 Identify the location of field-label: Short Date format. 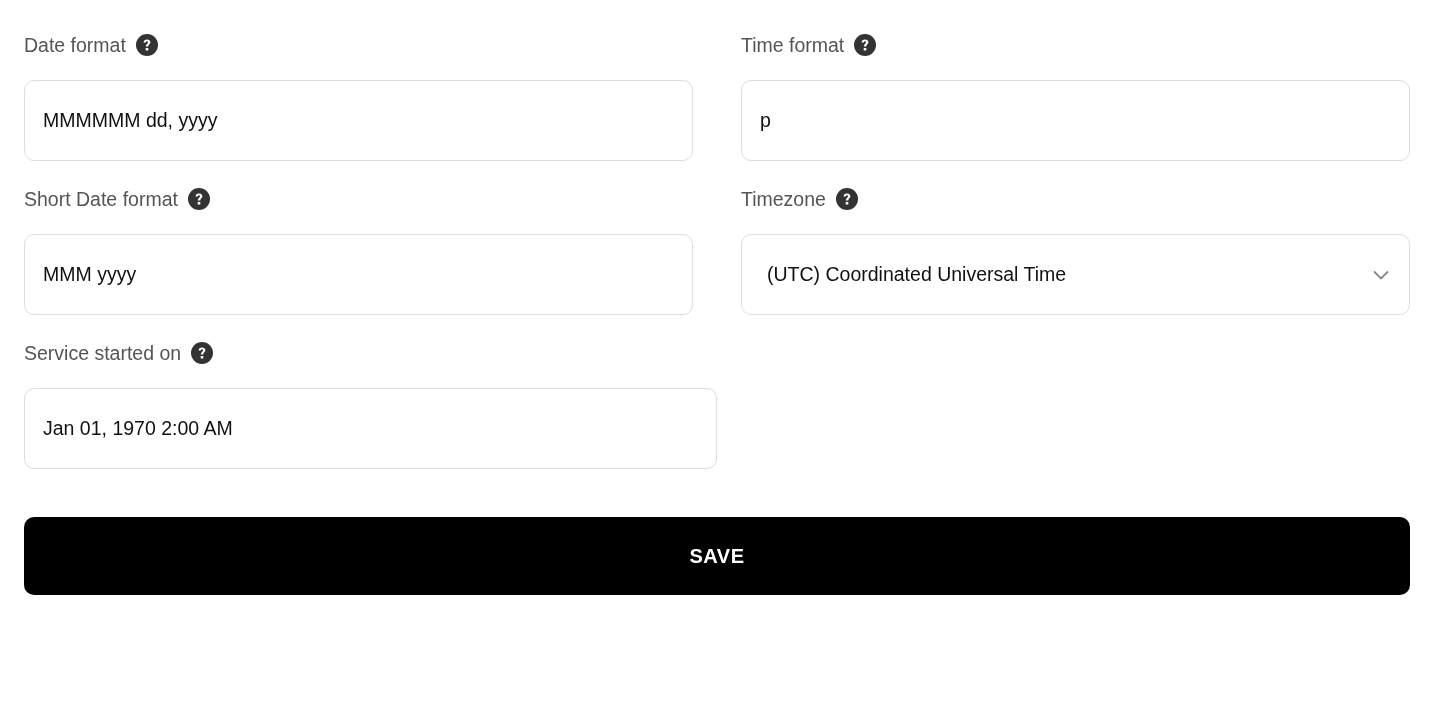
(101, 199).